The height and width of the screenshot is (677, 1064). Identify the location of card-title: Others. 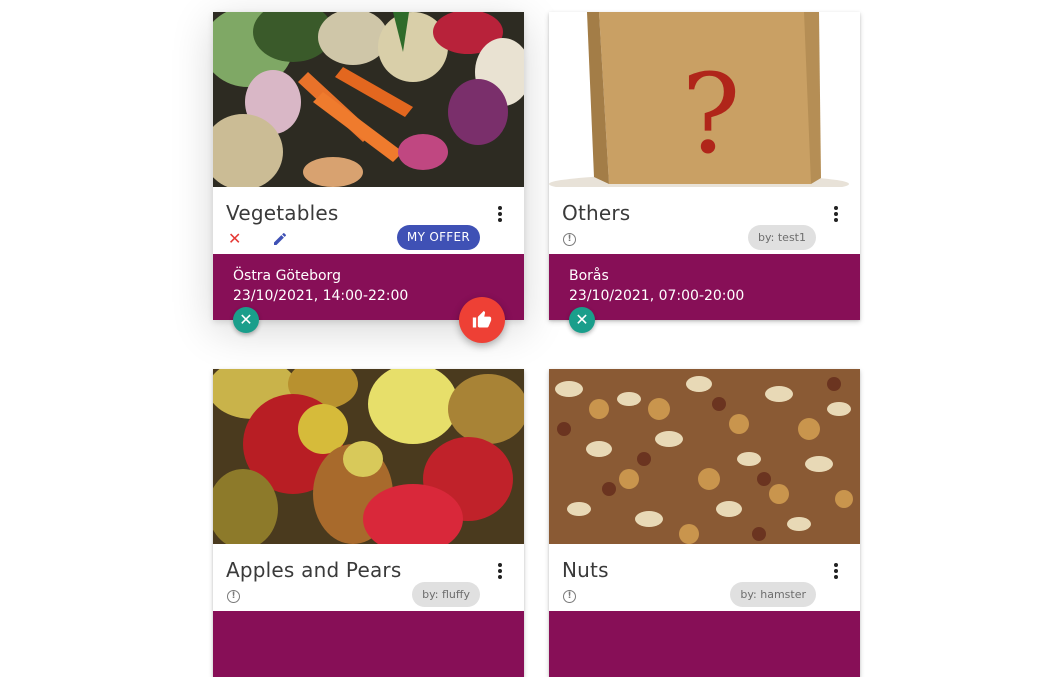
(596, 213).